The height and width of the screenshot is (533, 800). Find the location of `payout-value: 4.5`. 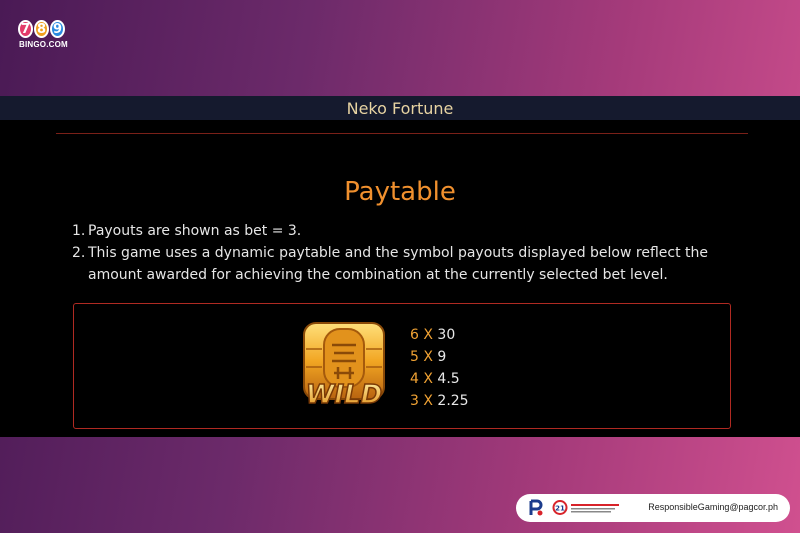

payout-value: 4.5 is located at coordinates (448, 379).